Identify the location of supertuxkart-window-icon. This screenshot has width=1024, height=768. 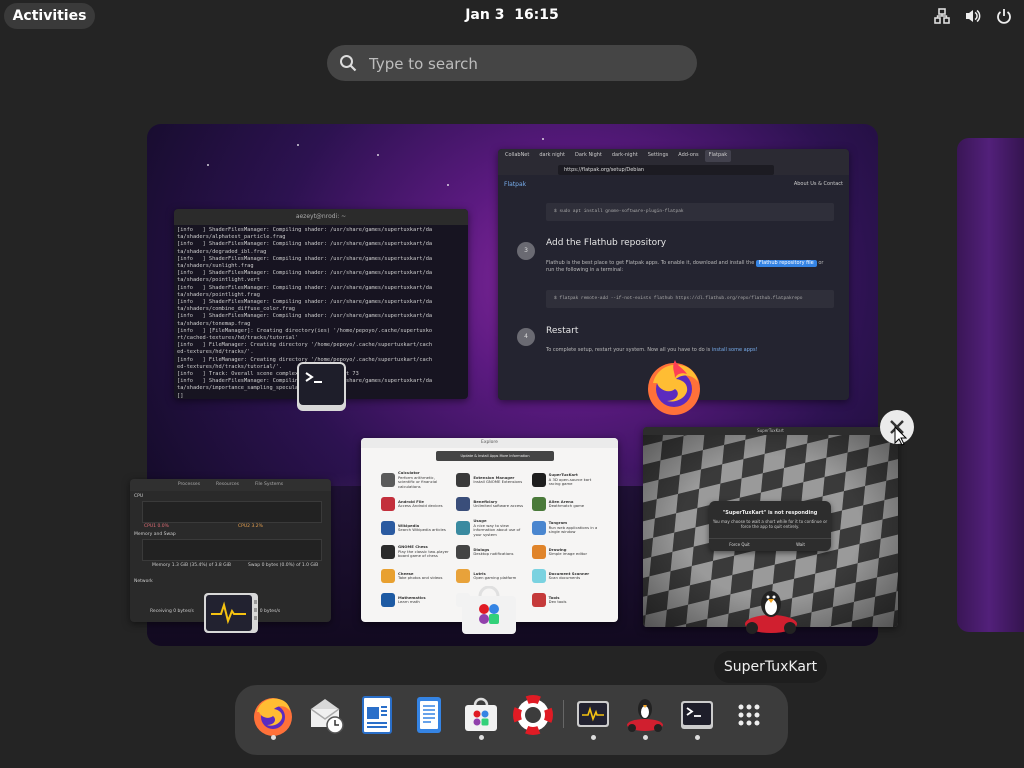
(771, 613).